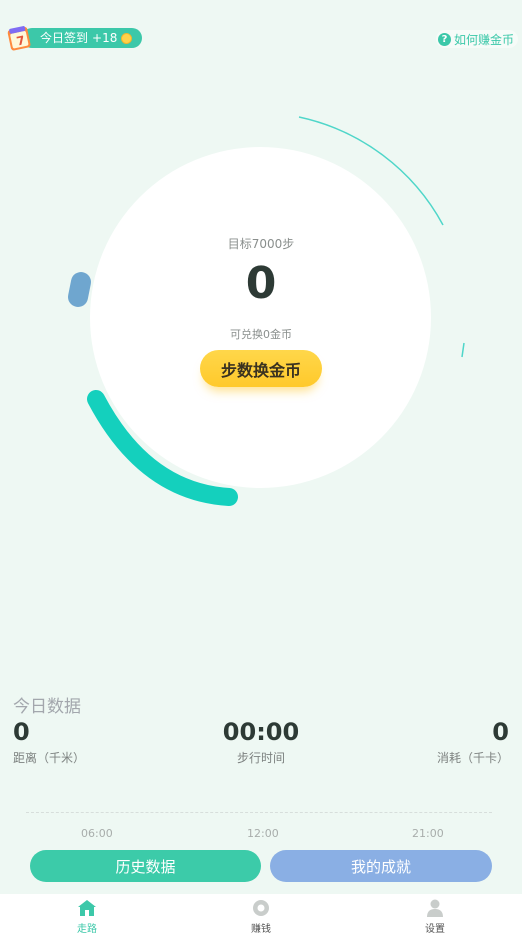  What do you see at coordinates (263, 833) in the screenshot?
I see `timeline-tick: 12:00` at bounding box center [263, 833].